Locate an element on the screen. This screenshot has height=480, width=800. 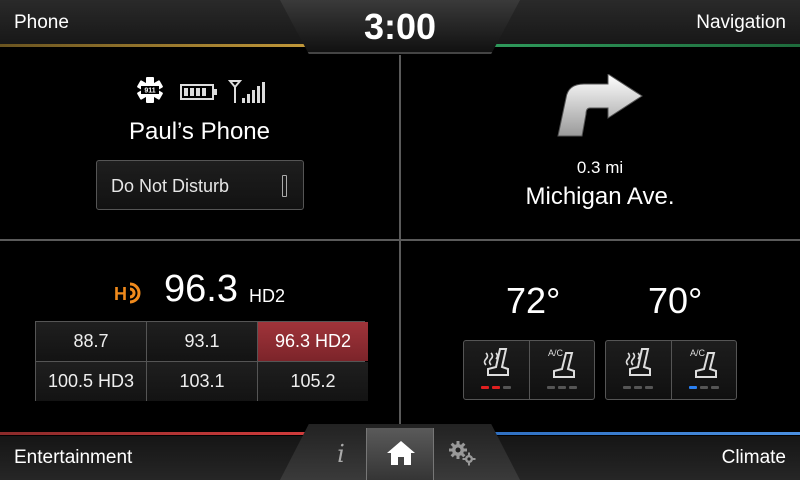
home-button is located at coordinates (400, 454).